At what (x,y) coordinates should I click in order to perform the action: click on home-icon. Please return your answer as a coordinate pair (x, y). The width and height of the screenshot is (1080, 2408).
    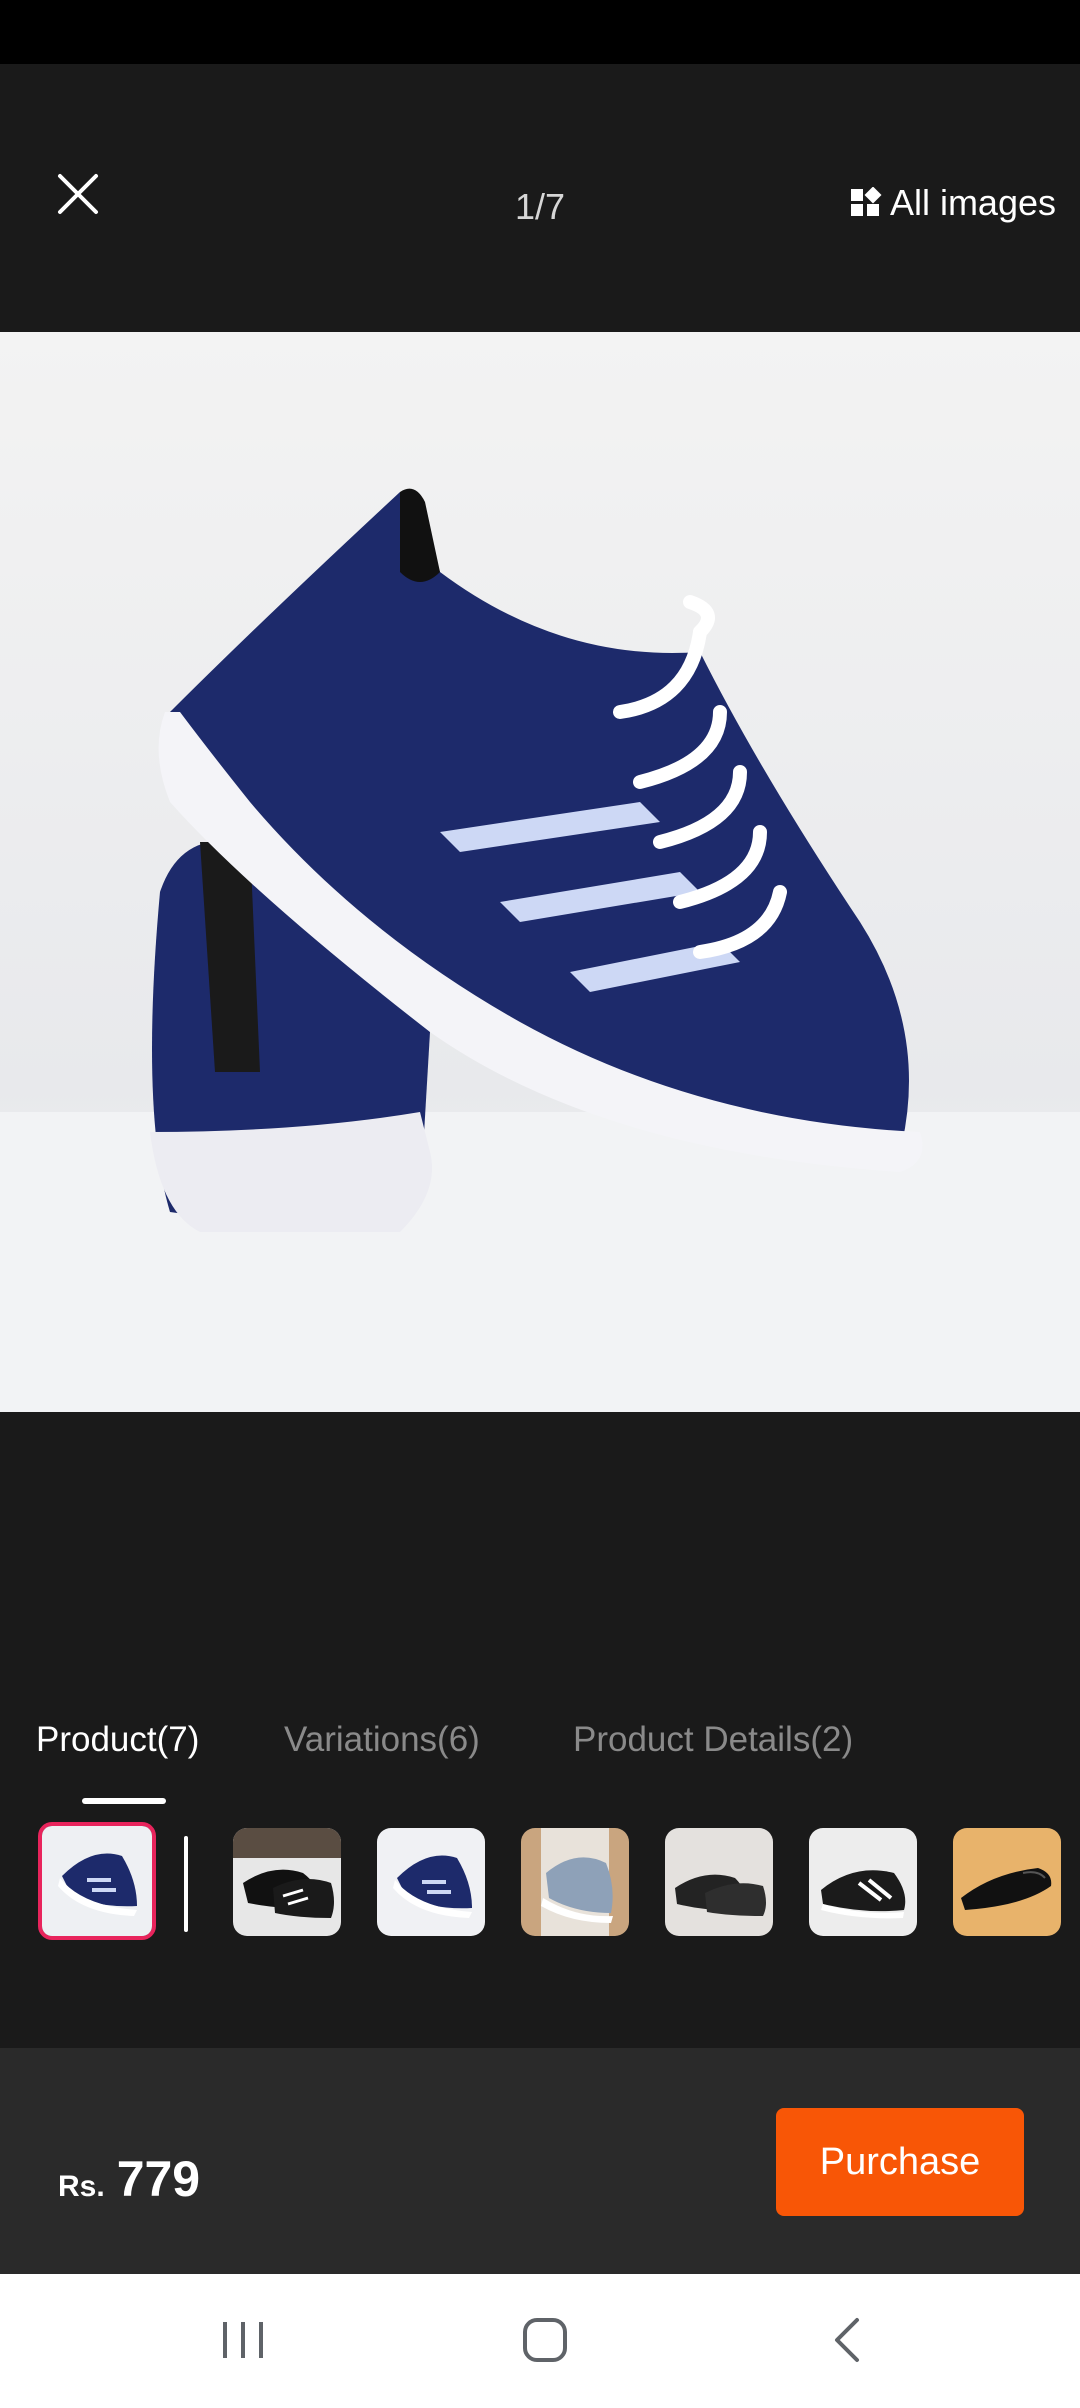
    Looking at the image, I should click on (545, 2342).